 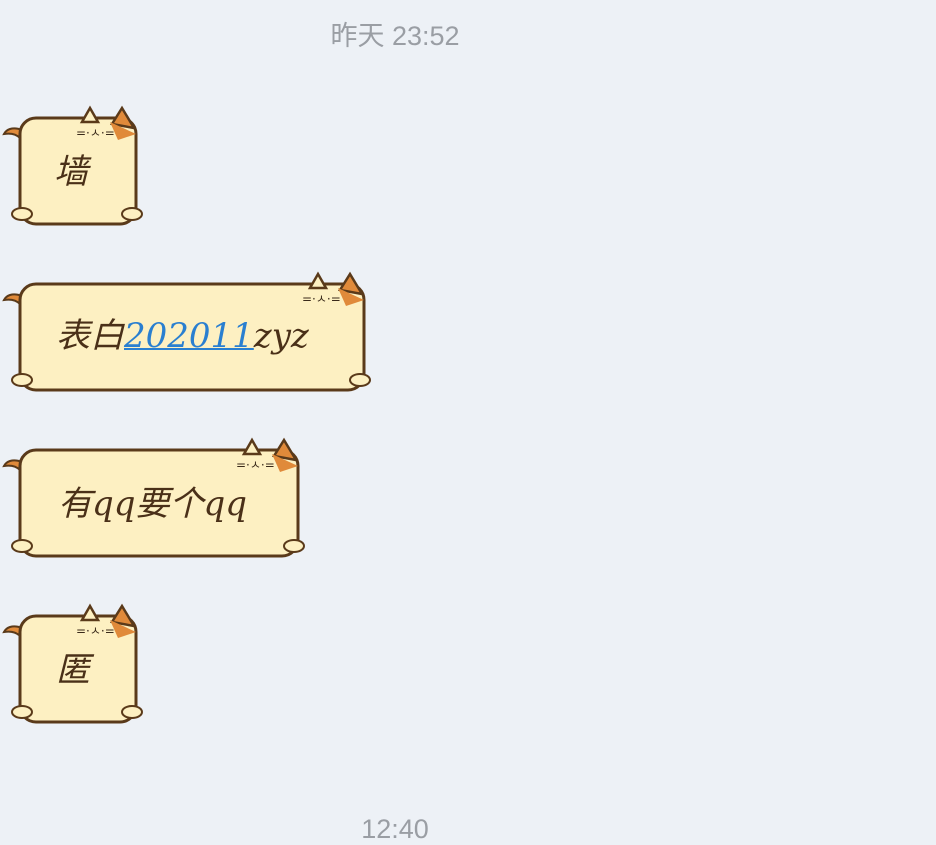 I want to click on message-text-prefix: 表白, so click(x=90, y=336).